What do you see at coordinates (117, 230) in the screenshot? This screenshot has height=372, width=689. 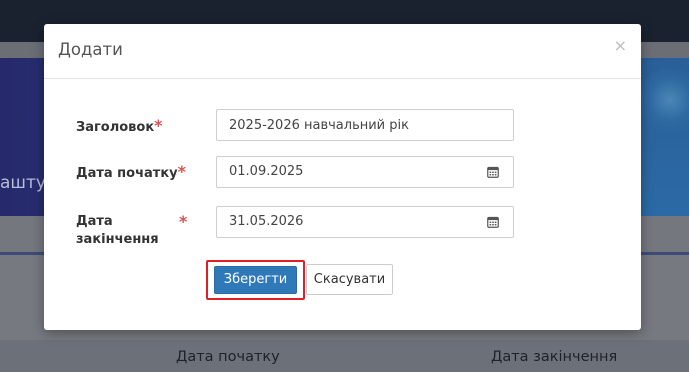 I see `end-date-label: Дата закінчення` at bounding box center [117, 230].